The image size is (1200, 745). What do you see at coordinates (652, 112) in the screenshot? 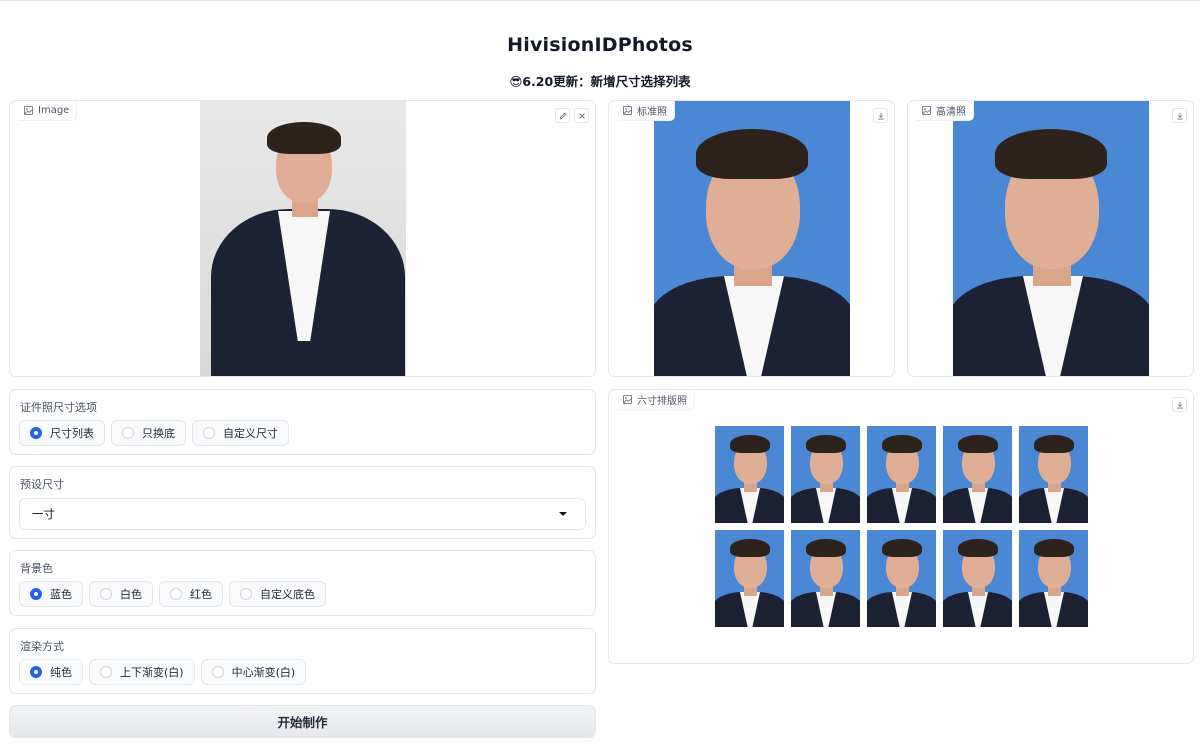
I see `standard-photo-label: 标准照` at bounding box center [652, 112].